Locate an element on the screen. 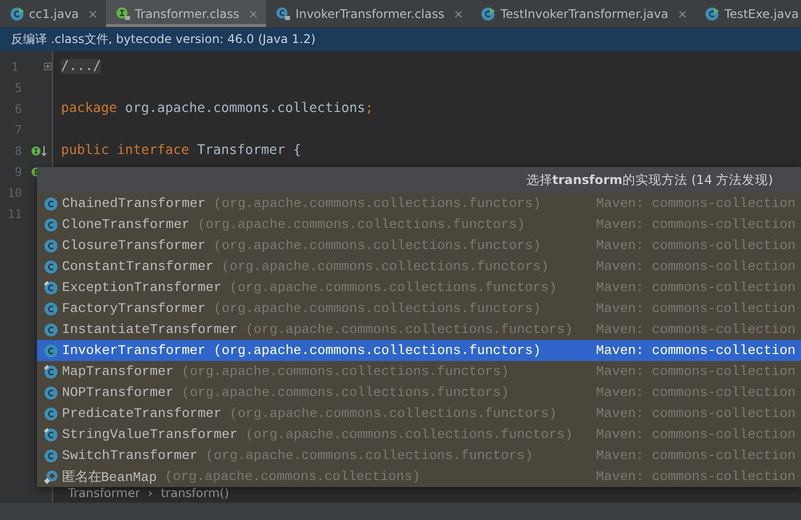 The width and height of the screenshot is (801, 520). code-line: public interface Transformer { is located at coordinates (181, 150).